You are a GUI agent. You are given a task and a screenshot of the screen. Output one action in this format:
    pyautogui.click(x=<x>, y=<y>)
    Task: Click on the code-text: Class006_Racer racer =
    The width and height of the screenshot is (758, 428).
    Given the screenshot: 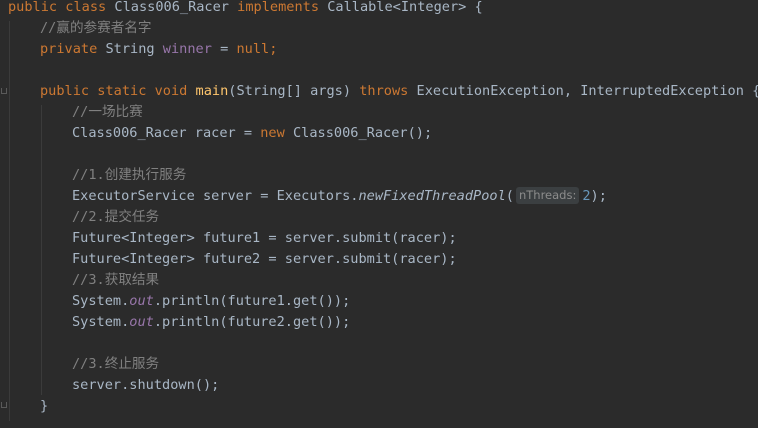 What is the action you would take?
    pyautogui.click(x=166, y=133)
    